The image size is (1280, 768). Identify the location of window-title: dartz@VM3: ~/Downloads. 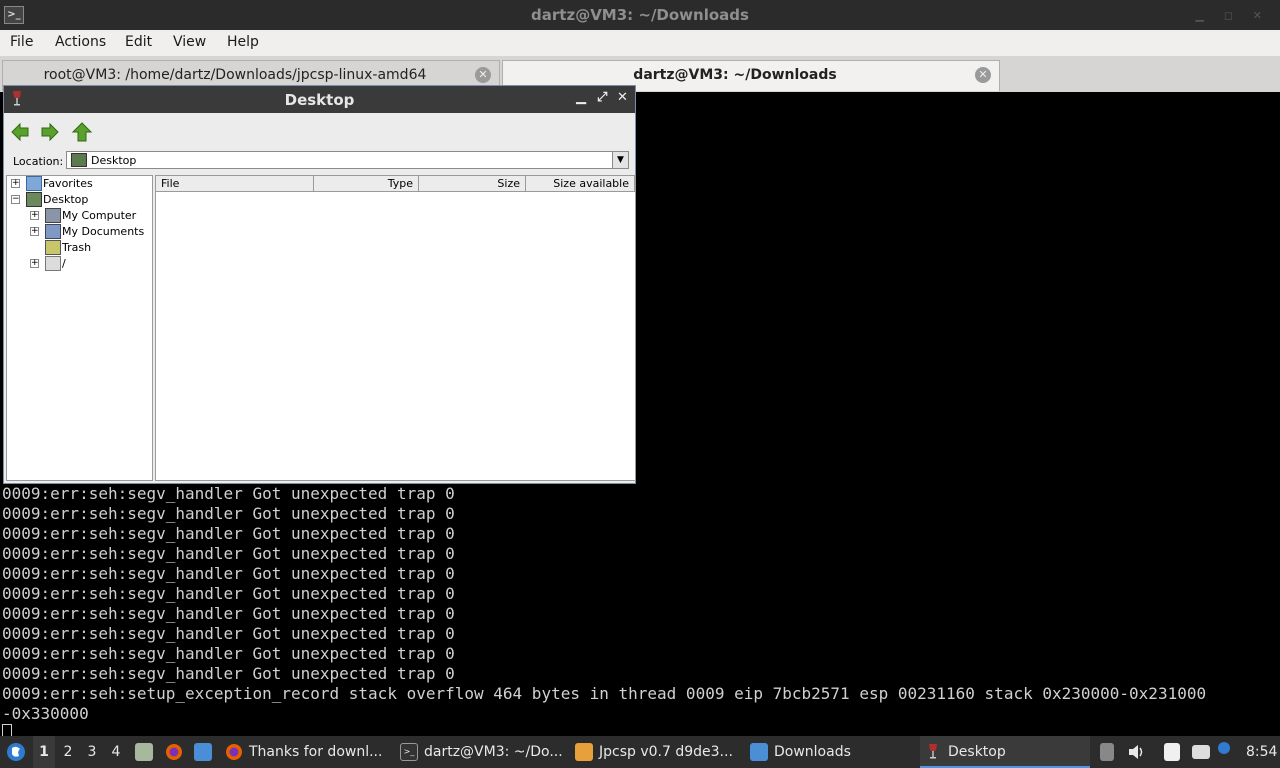
(640, 15).